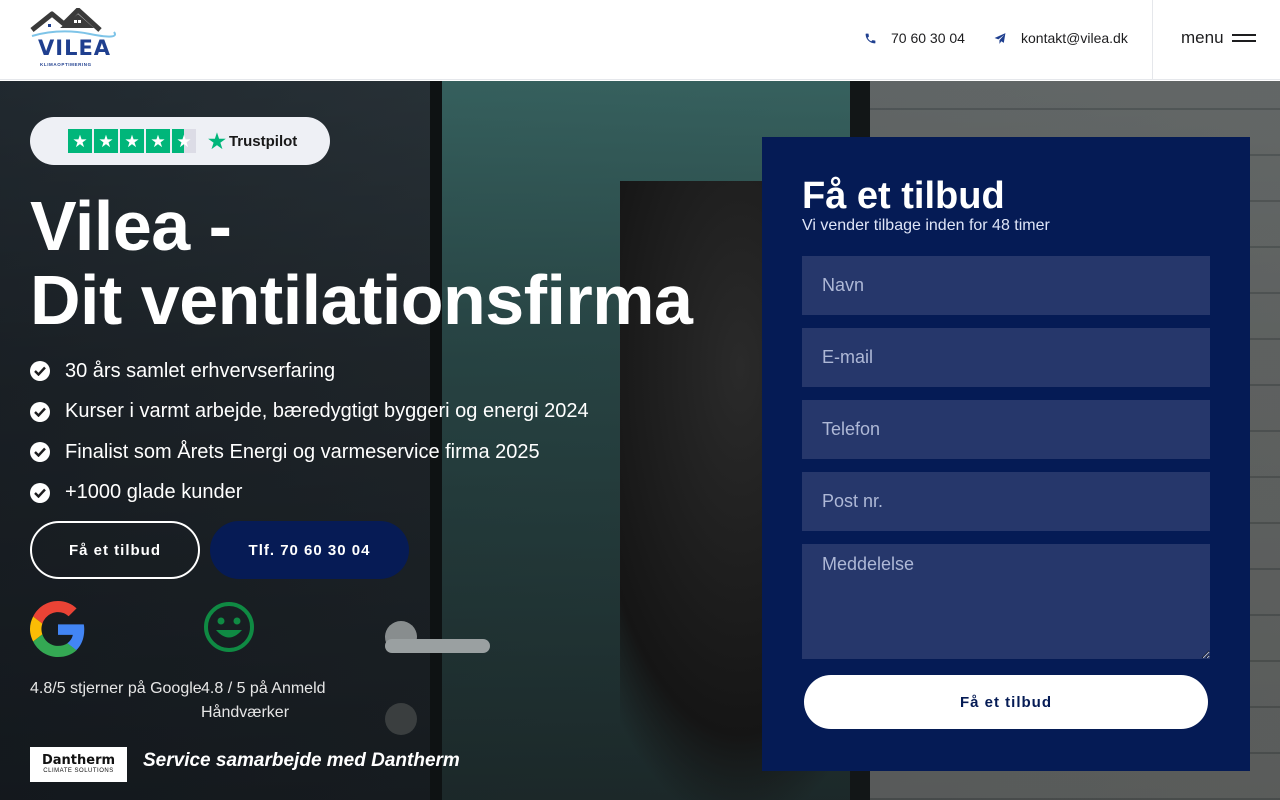  Describe the element at coordinates (1006, 285) in the screenshot. I see `name-input` at that location.